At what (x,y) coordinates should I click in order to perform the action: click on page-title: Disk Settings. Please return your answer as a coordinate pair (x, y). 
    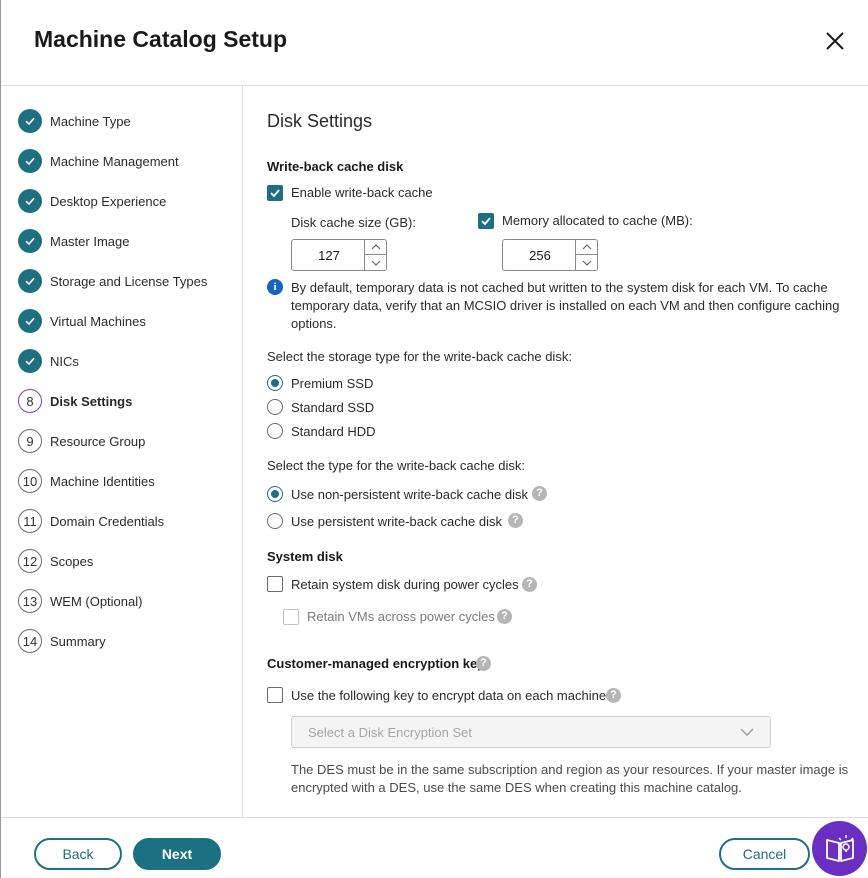
    Looking at the image, I should click on (320, 121).